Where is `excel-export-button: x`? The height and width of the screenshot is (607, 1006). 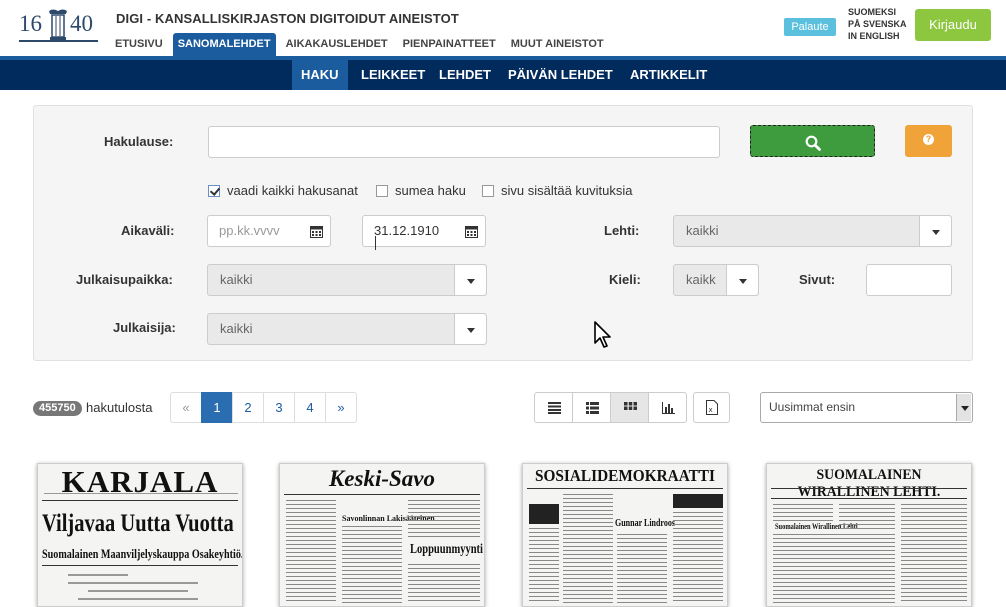
excel-export-button: x is located at coordinates (711, 407).